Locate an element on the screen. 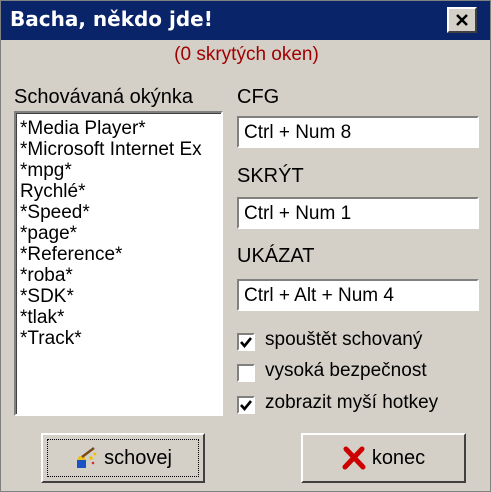 Image resolution: width=491 pixels, height=492 pixels. broom-icon is located at coordinates (87, 457).